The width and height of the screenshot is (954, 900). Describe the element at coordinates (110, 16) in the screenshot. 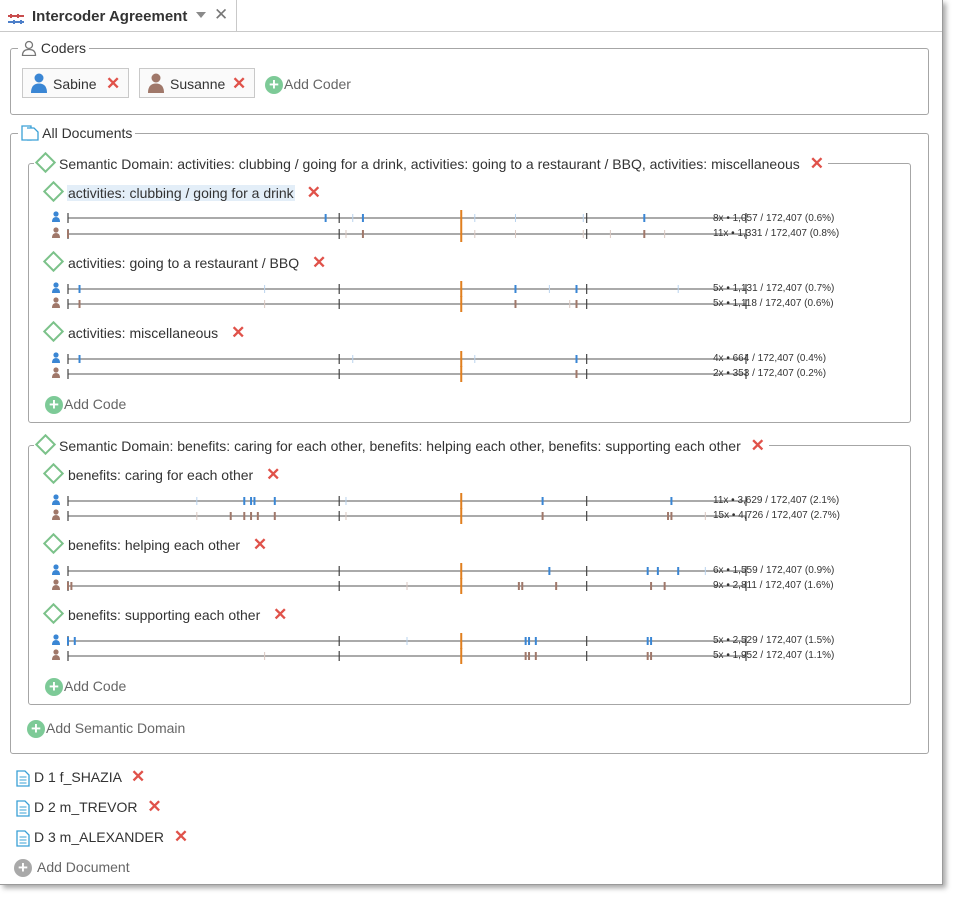

I see `tab-title: Intercoder Agreement` at that location.